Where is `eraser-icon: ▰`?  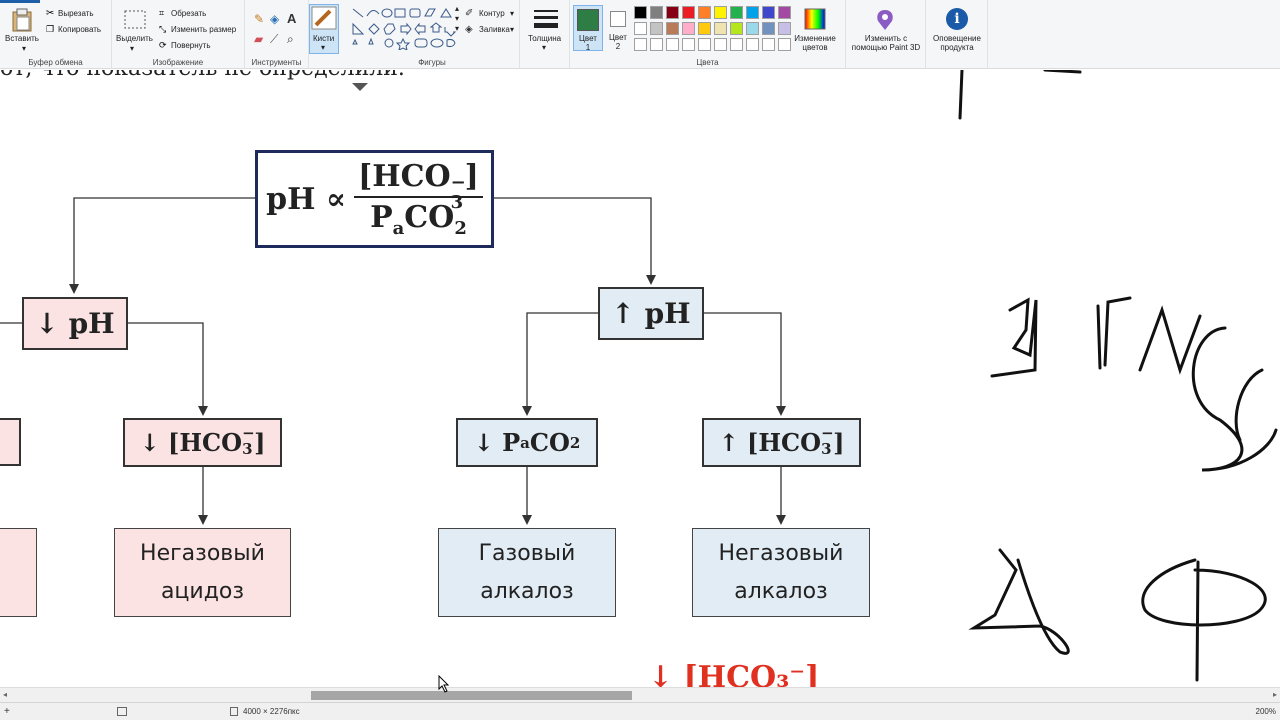
eraser-icon: ▰ is located at coordinates (258, 39).